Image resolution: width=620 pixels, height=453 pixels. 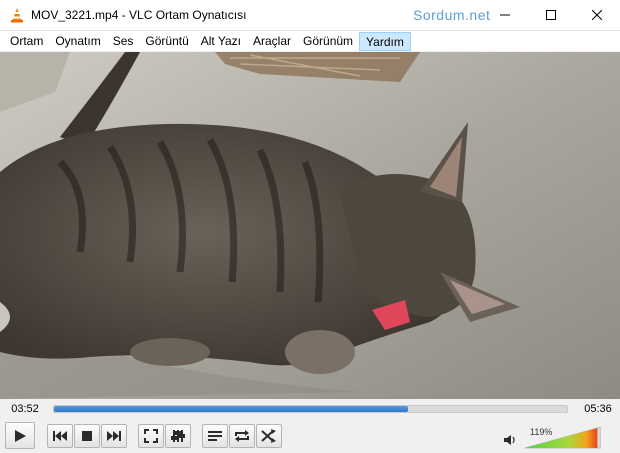 I want to click on speaker-icon, so click(x=511, y=440).